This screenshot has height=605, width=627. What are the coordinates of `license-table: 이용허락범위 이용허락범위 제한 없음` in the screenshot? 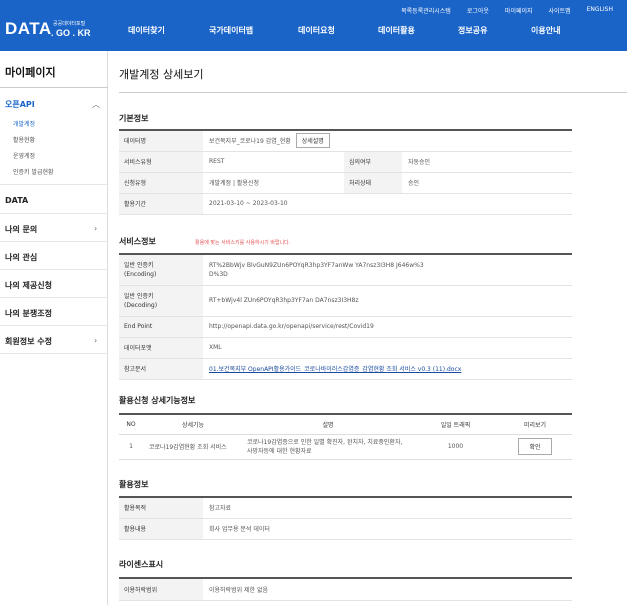 It's located at (345, 589).